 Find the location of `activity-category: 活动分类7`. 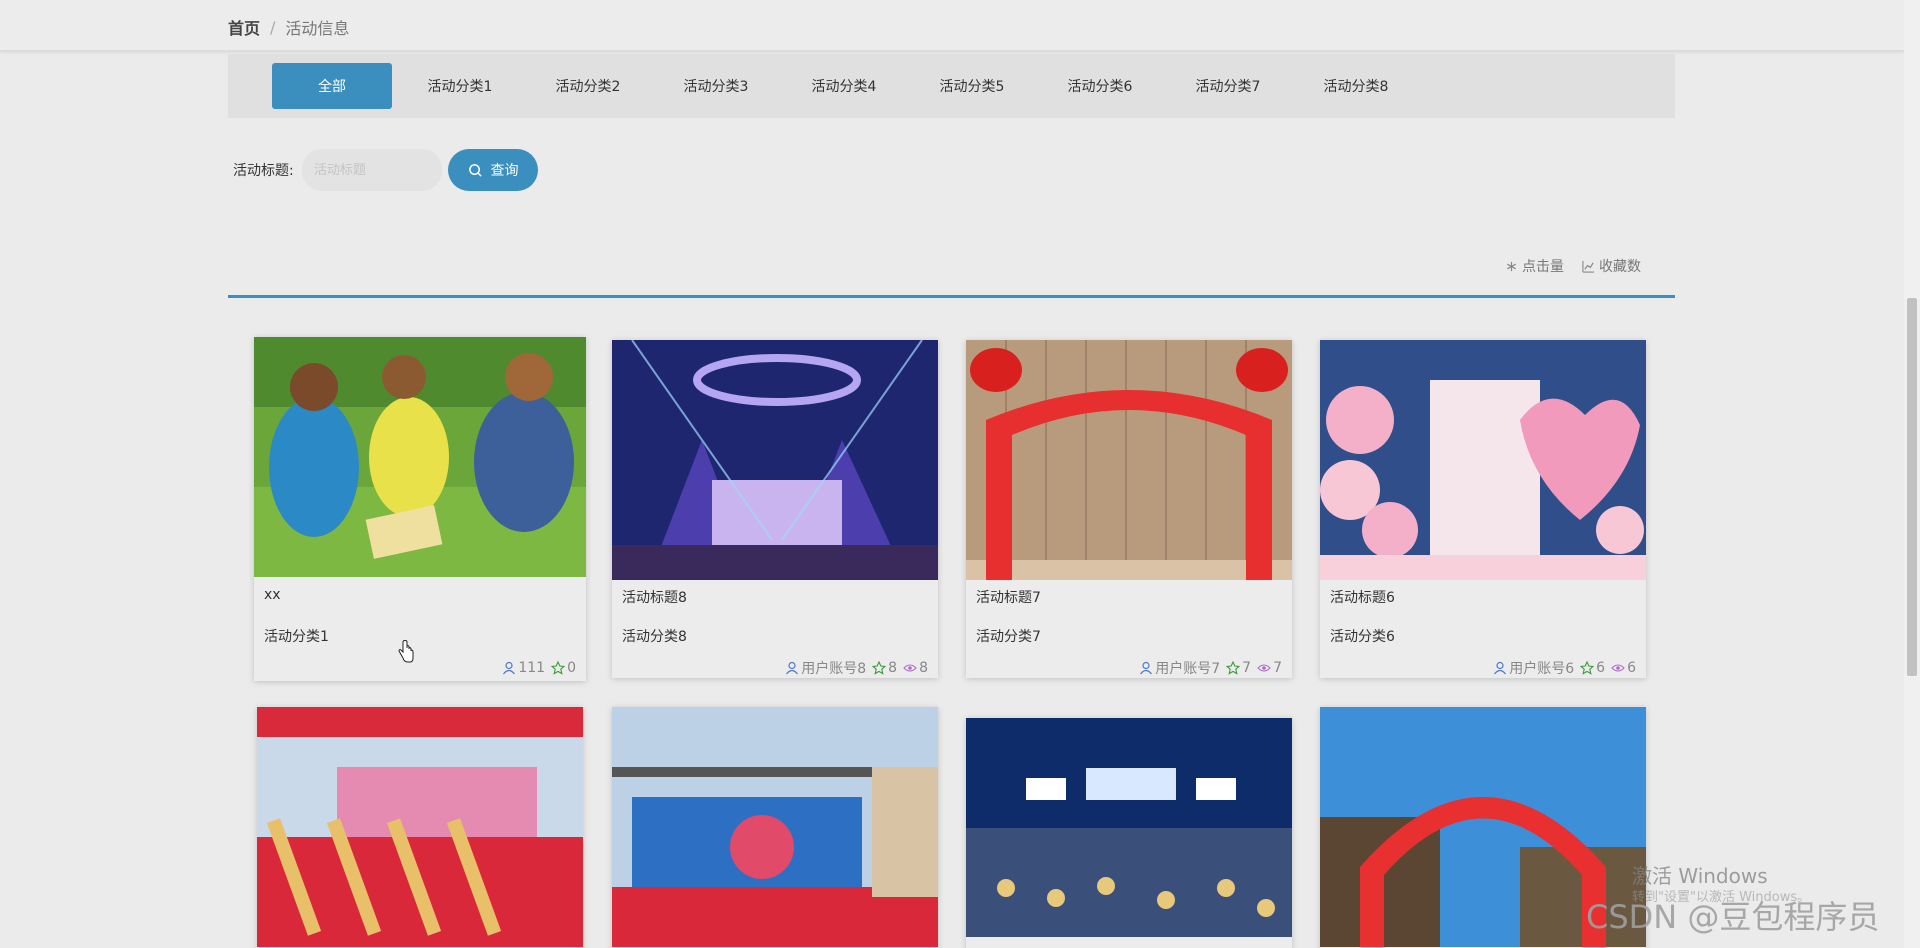

activity-category: 活动分类7 is located at coordinates (1008, 637).